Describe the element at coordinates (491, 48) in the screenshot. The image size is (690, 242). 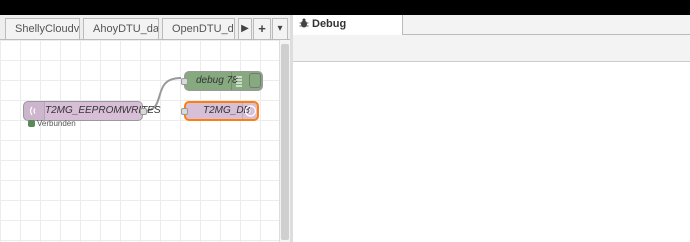
I see `debug-toolbar` at that location.